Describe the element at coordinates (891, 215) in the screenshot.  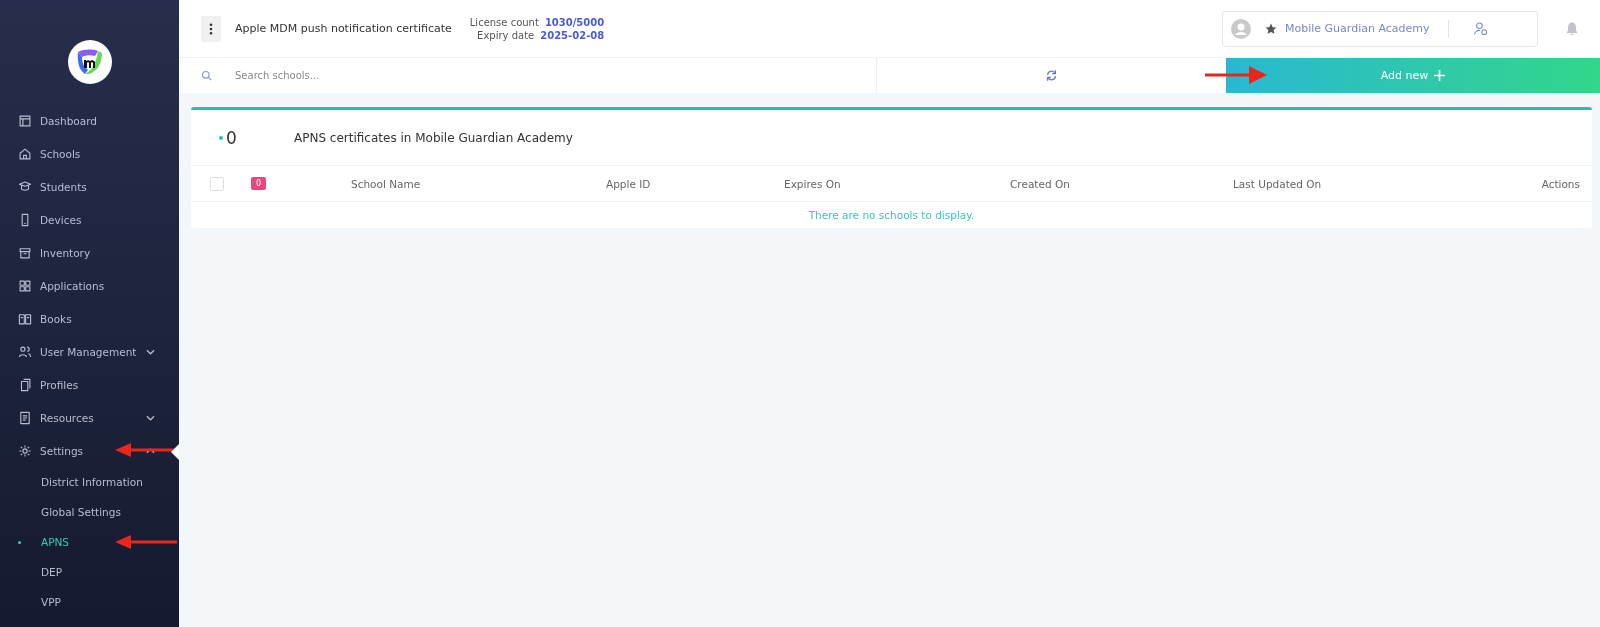
I see `empty-message: There are no schools to display.` at that location.